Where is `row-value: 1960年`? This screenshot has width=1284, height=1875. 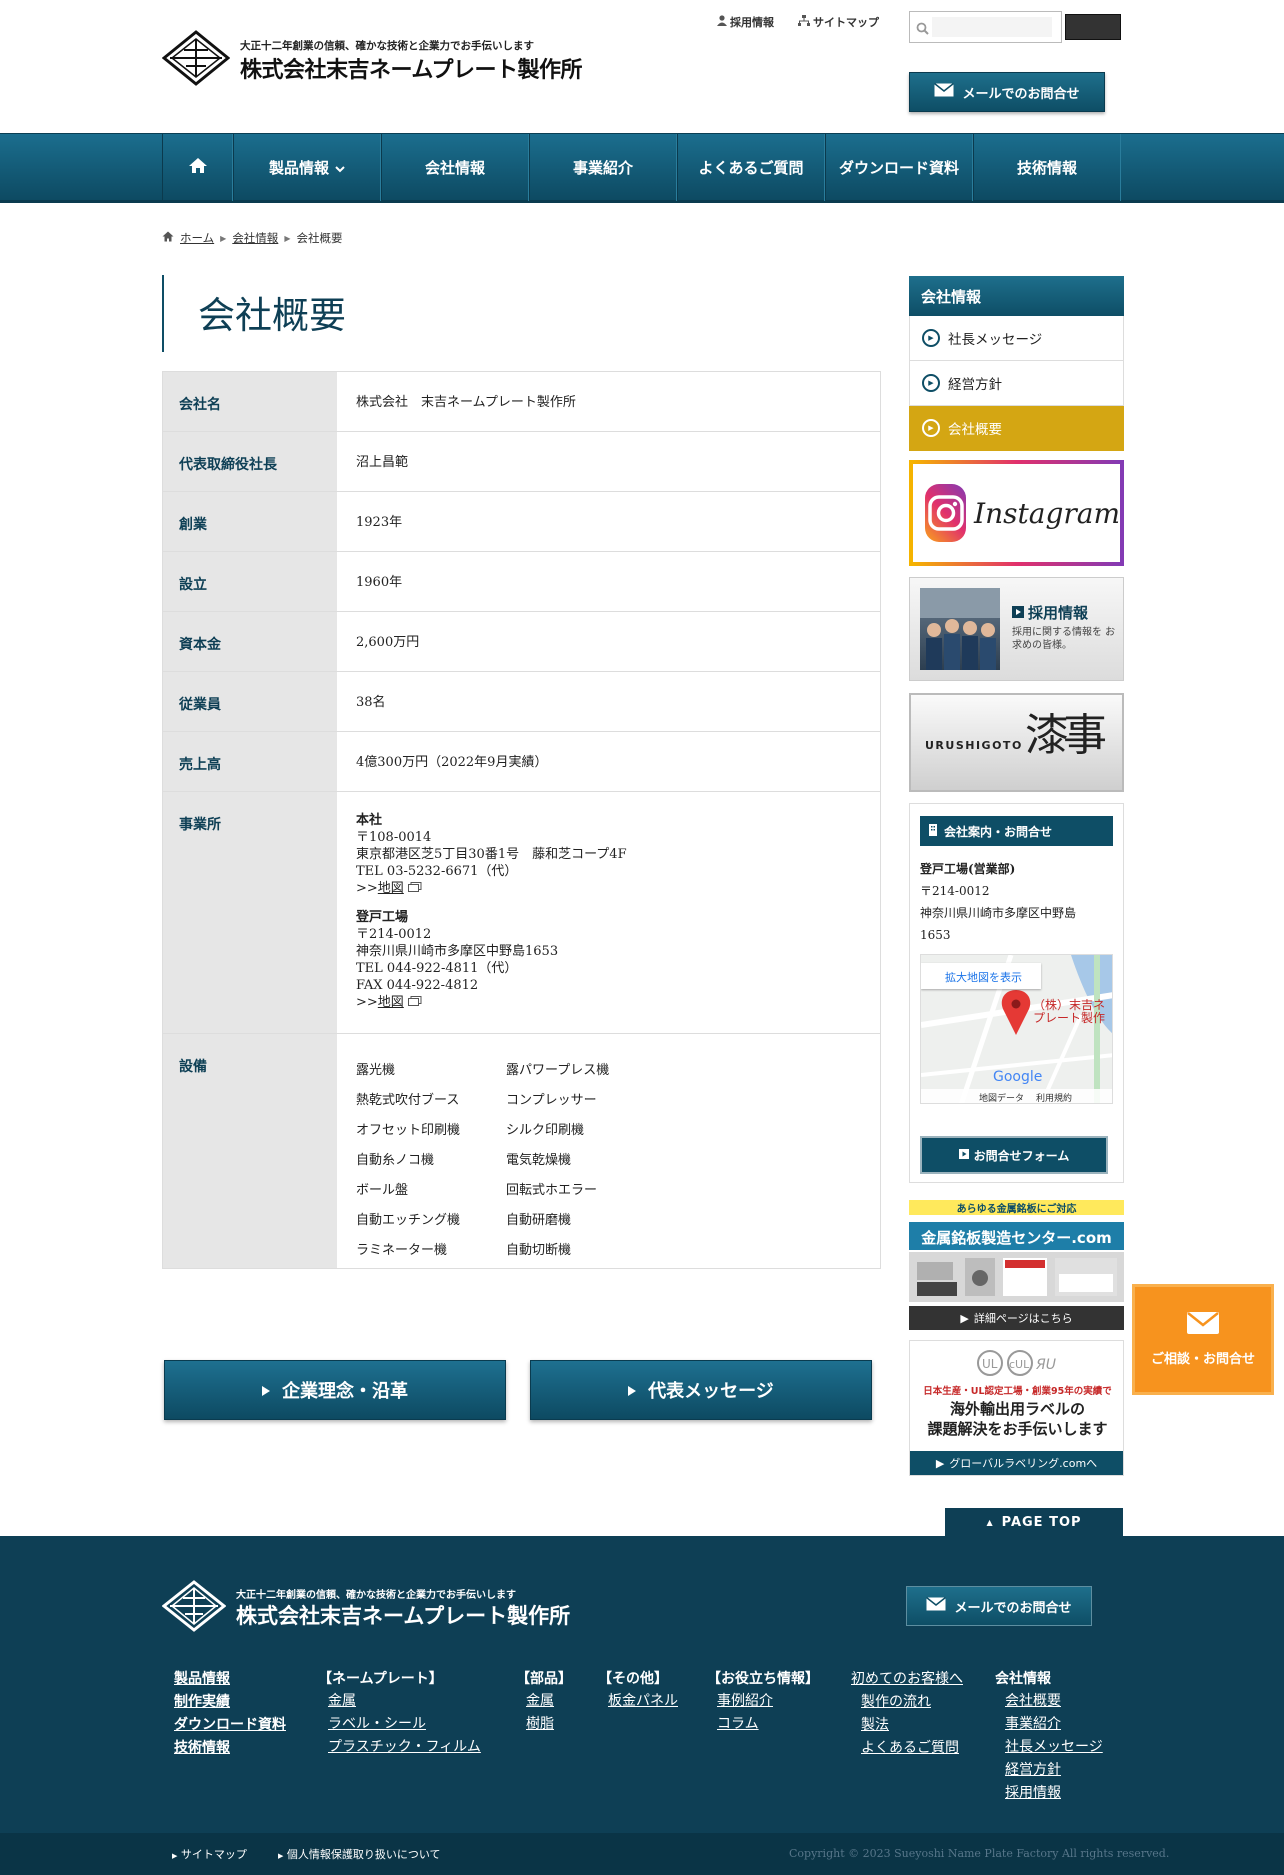
row-value: 1960年 is located at coordinates (608, 581).